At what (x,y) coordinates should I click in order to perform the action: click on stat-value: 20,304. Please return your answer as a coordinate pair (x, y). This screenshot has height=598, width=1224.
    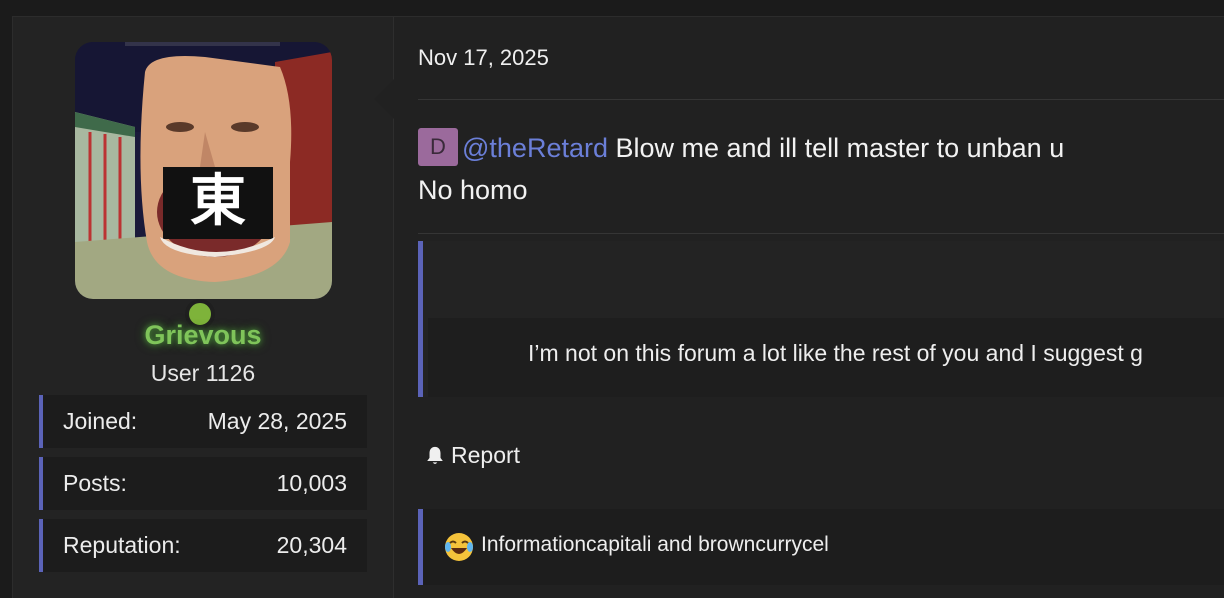
    Looking at the image, I should click on (311, 545).